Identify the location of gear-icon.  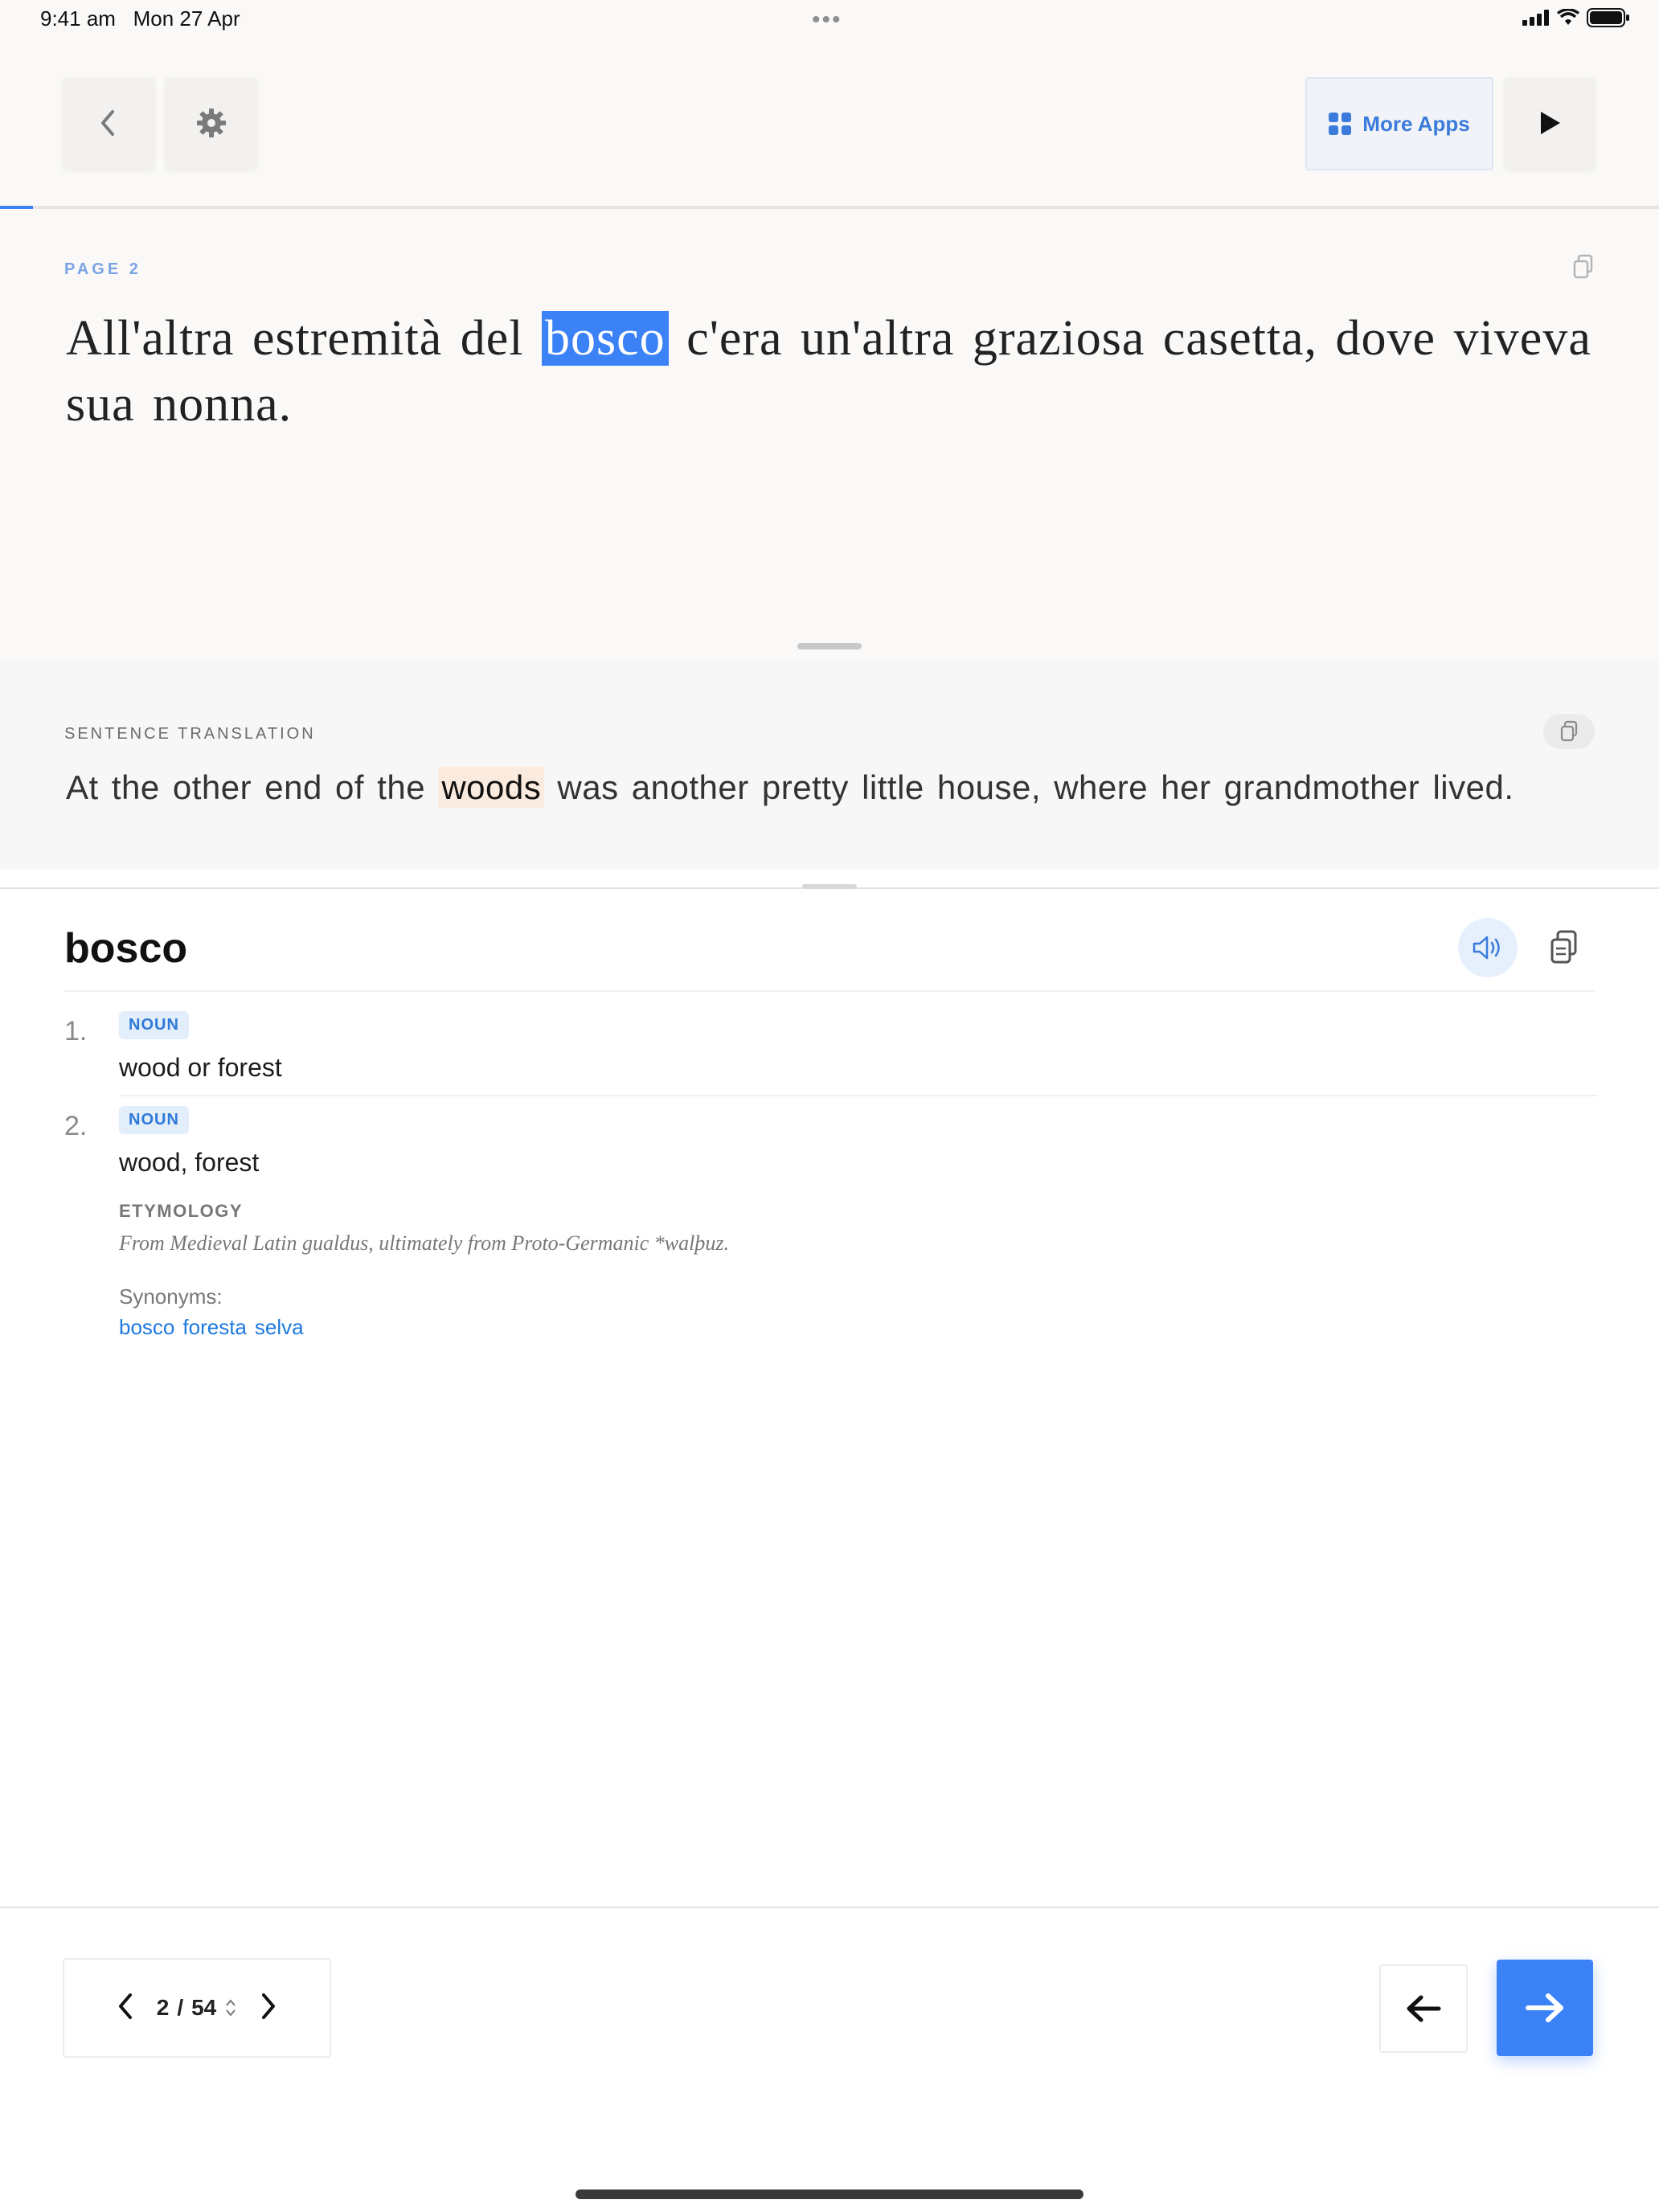
(211, 123).